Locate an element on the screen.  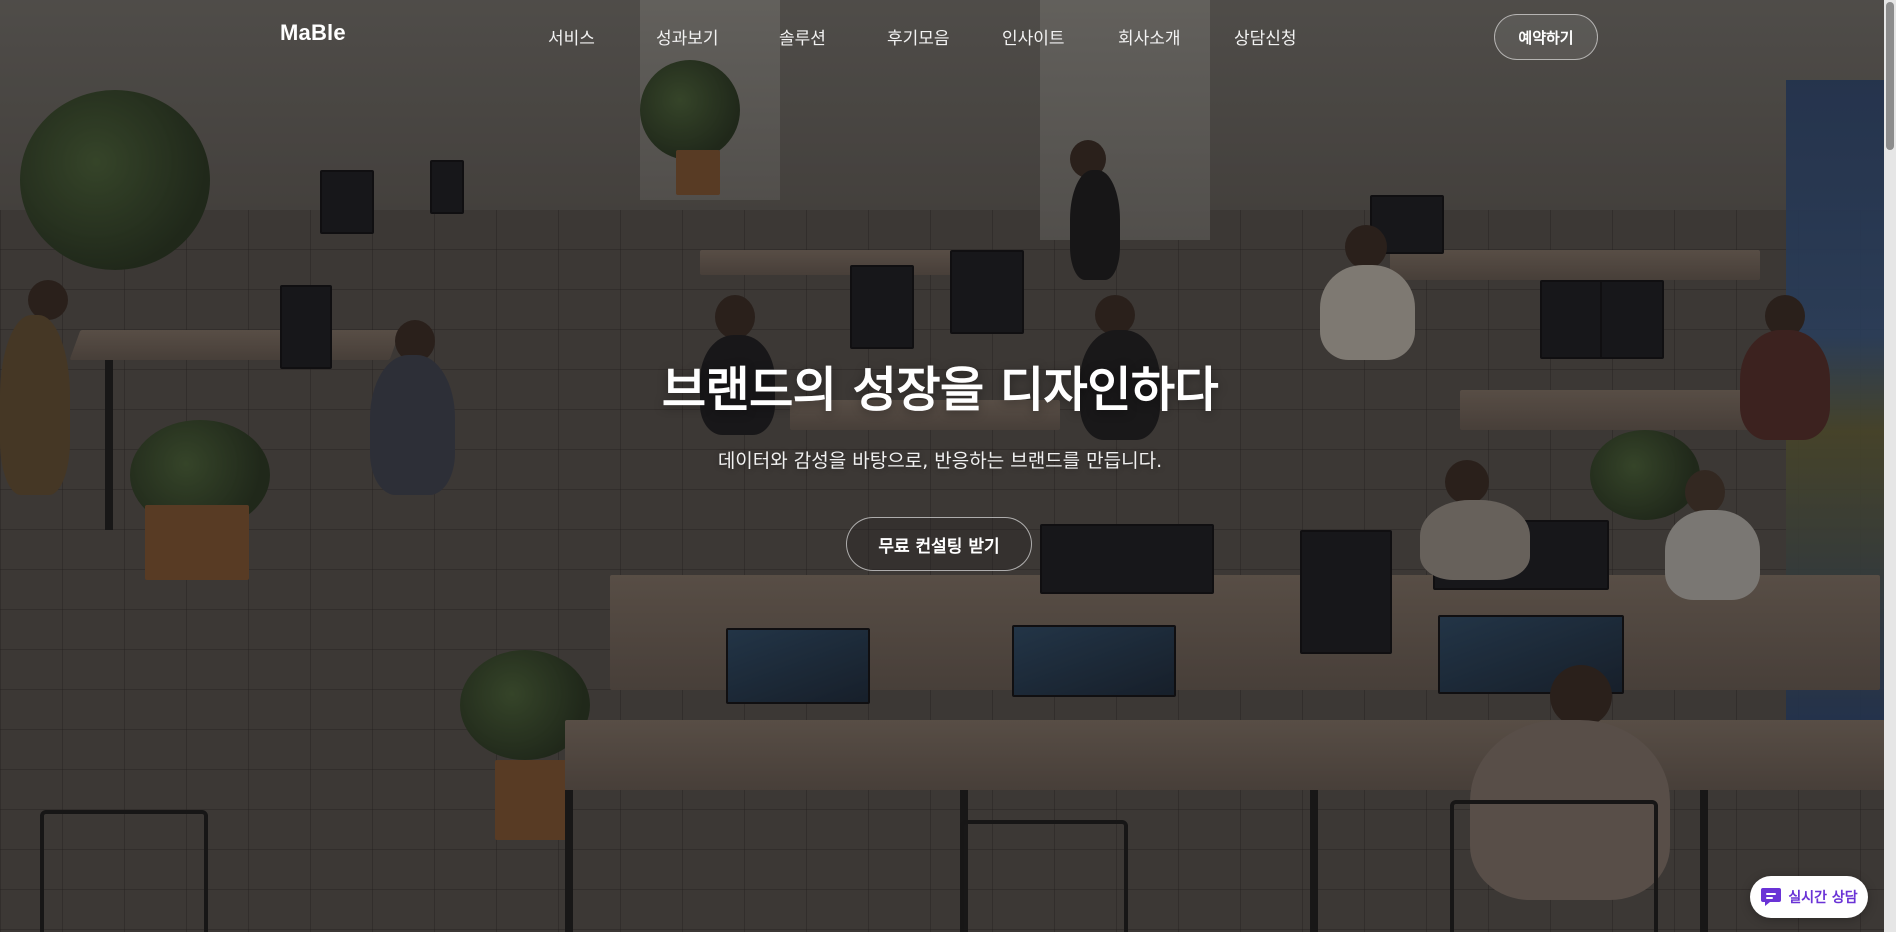
nav-item-insights: 인사이트 is located at coordinates (1060, 36).